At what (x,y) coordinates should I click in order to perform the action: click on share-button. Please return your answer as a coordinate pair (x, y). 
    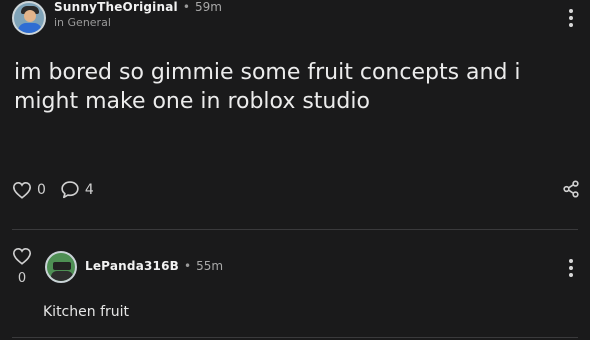
    Looking at the image, I should click on (571, 191).